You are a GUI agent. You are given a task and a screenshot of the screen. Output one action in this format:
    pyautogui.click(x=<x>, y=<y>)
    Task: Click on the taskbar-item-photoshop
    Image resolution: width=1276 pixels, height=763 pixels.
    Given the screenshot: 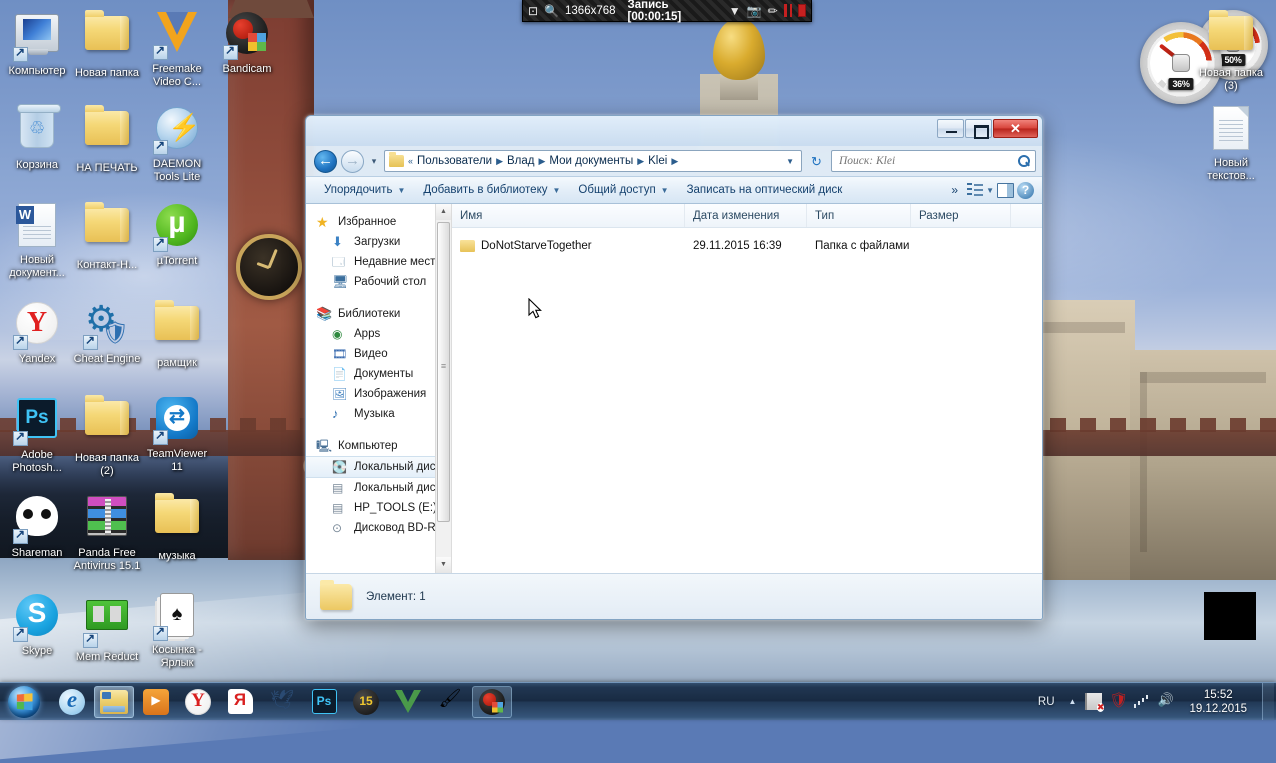 What is the action you would take?
    pyautogui.click(x=324, y=702)
    